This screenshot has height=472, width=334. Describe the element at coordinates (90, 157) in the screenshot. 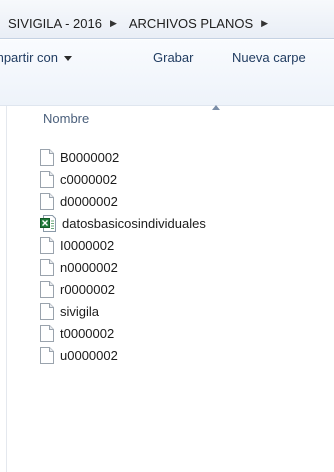

I see `file-name: B0000002` at that location.